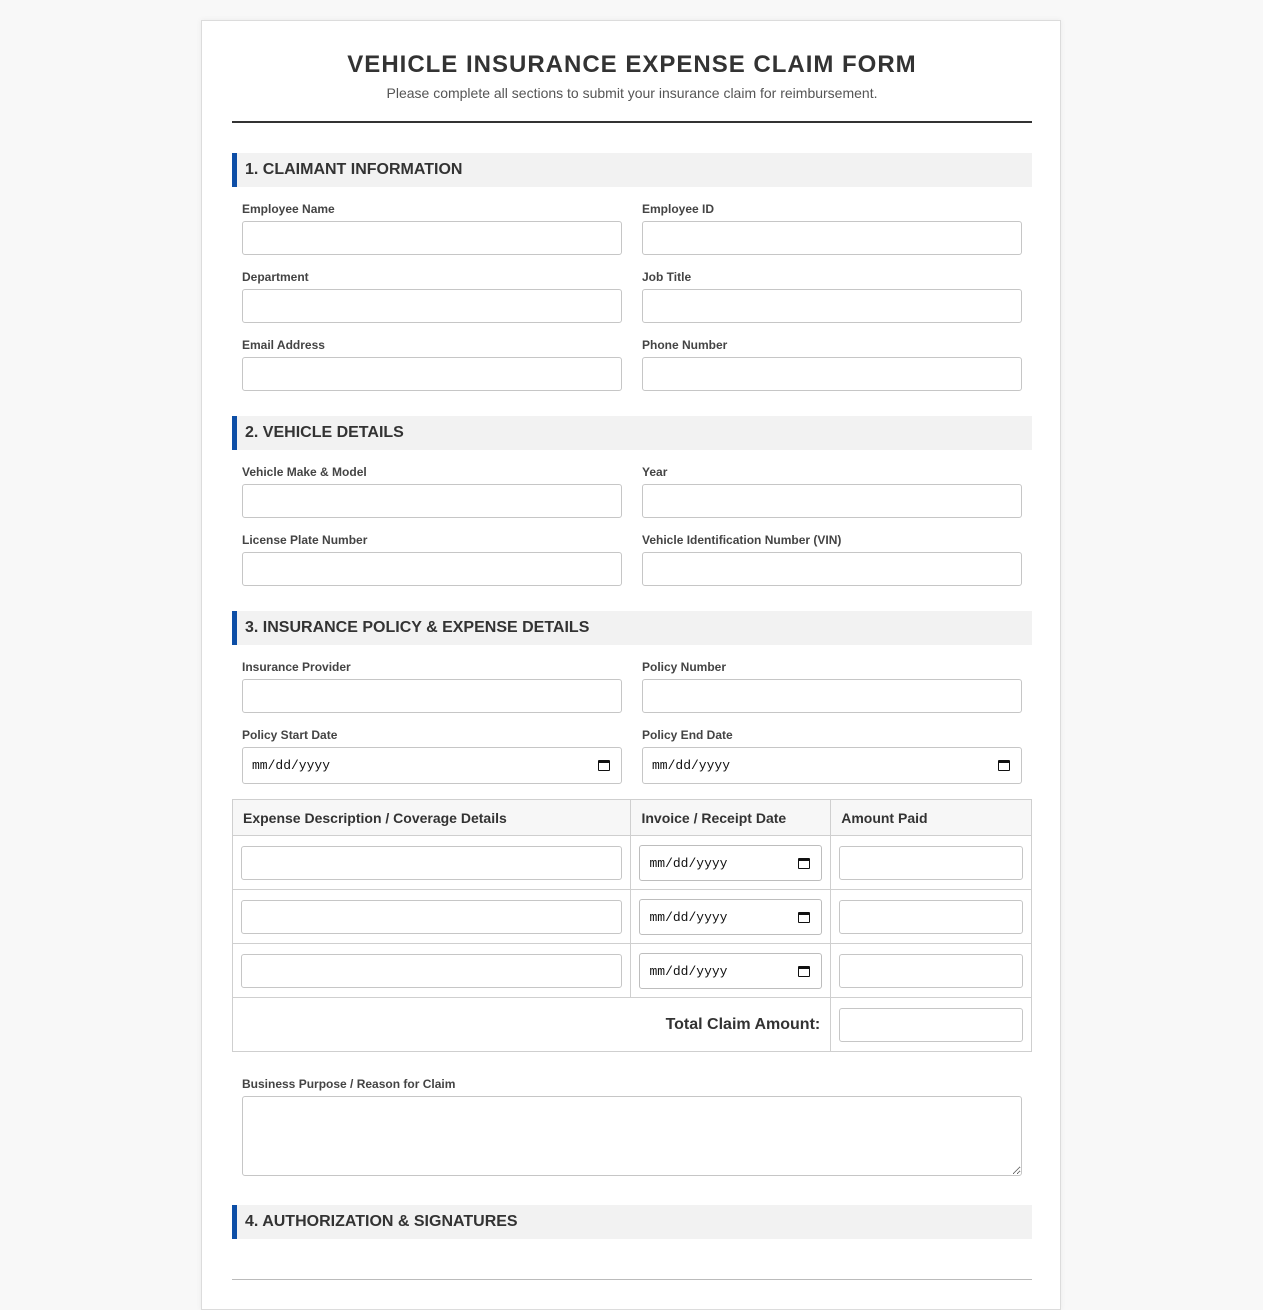 This screenshot has width=1263, height=1310. Describe the element at coordinates (349, 1084) in the screenshot. I see `purpose-label: Business Purpose / Reason for Claim` at that location.